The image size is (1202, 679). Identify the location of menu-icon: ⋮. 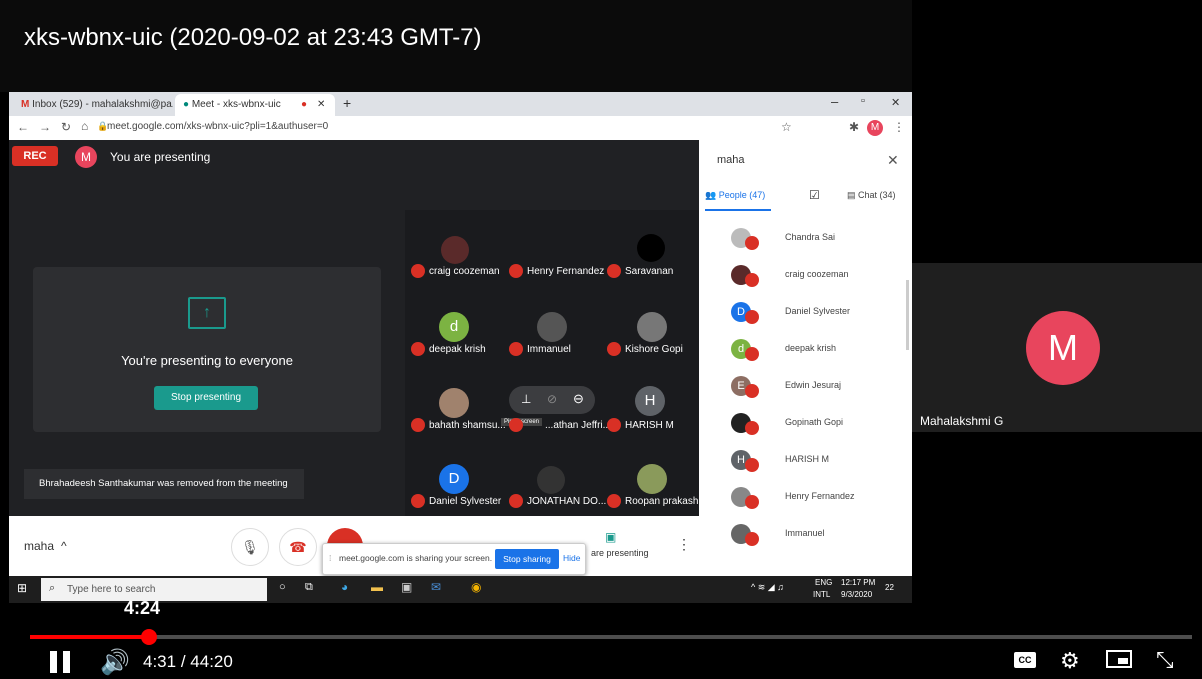
(899, 127).